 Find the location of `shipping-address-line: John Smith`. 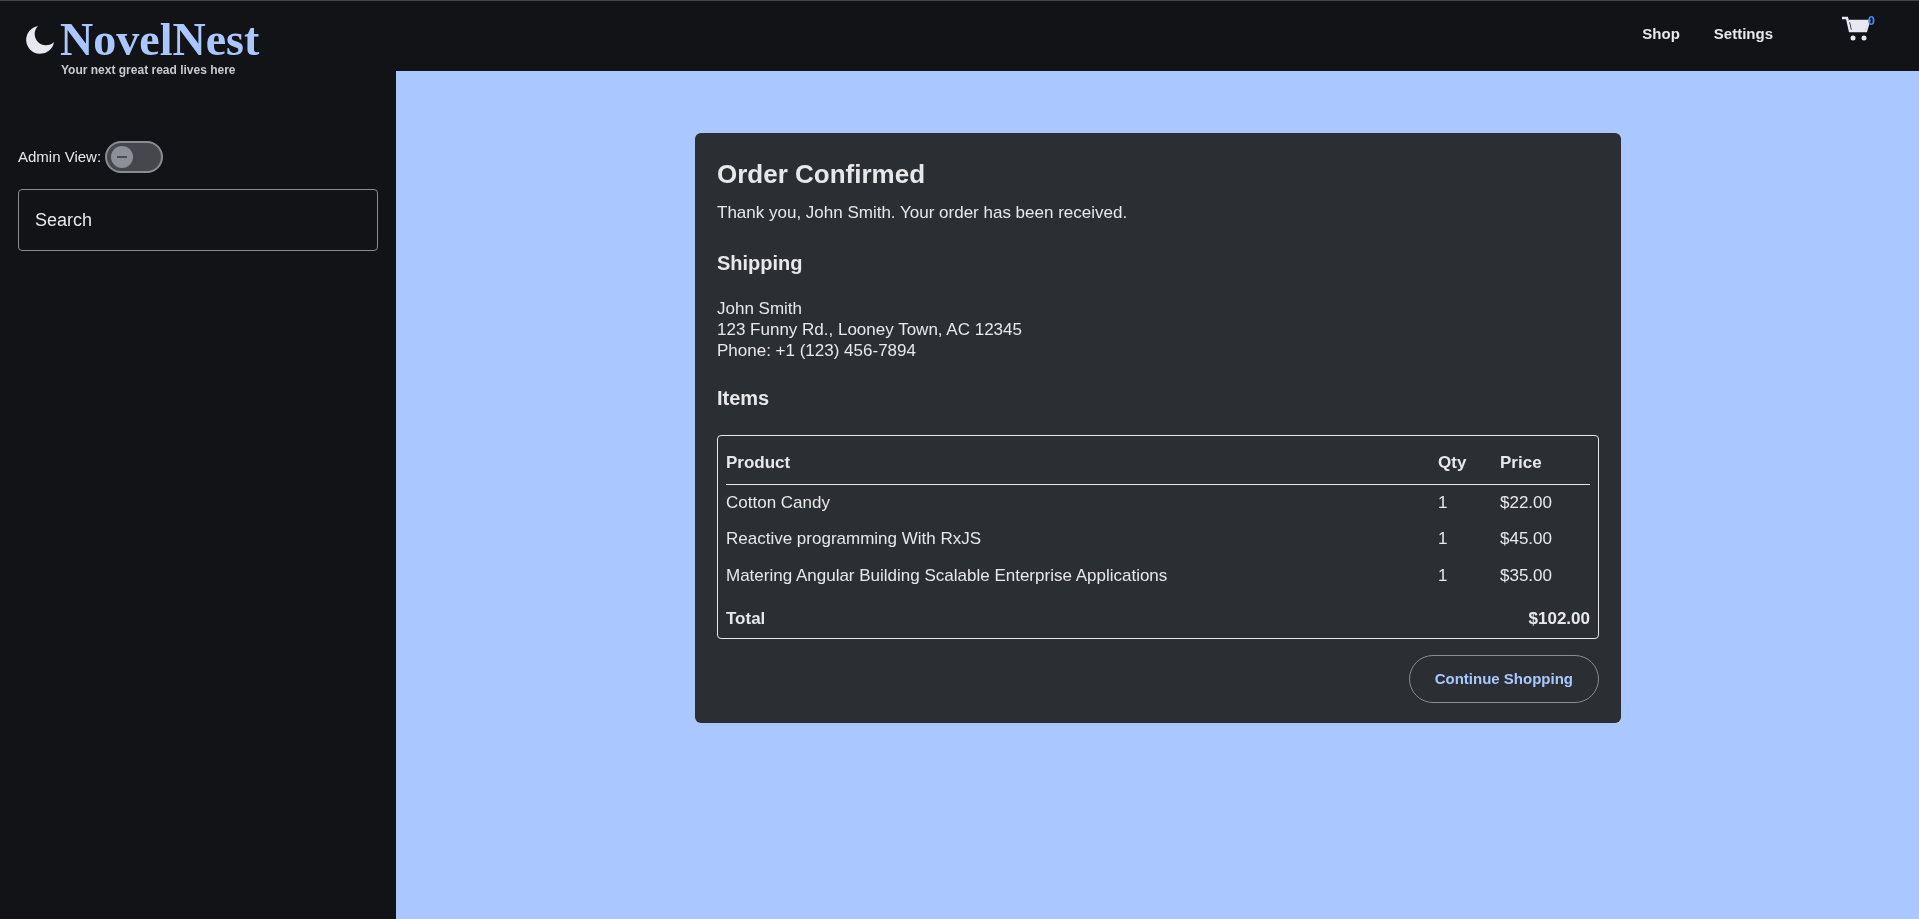

shipping-address-line: John Smith is located at coordinates (760, 308).